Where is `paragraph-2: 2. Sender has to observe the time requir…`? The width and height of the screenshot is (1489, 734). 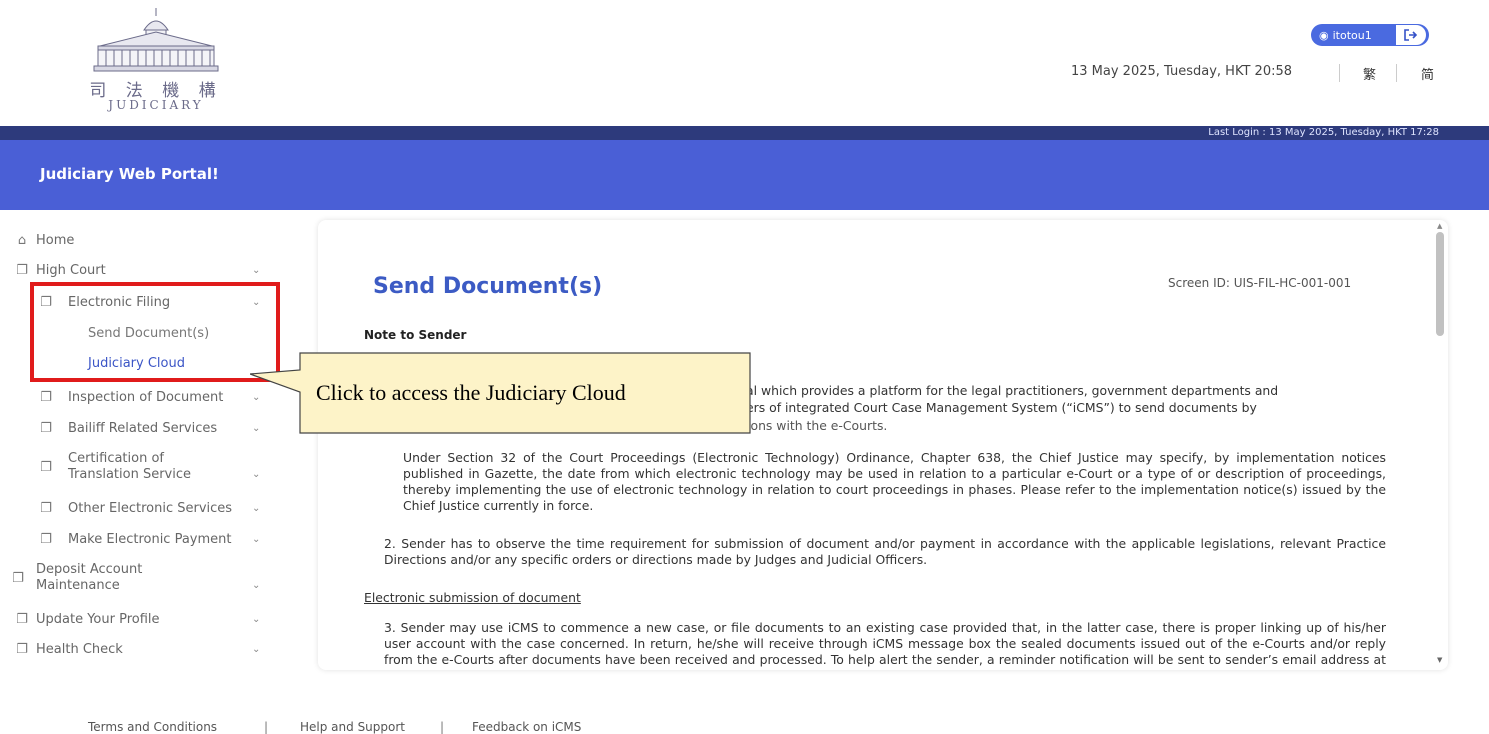 paragraph-2: 2. Sender has to observe the time requir… is located at coordinates (885, 551).